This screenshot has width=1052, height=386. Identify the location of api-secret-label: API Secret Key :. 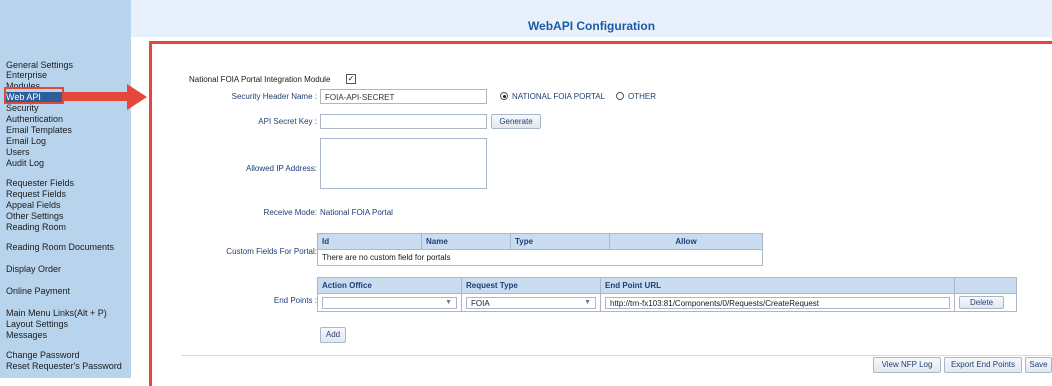
(287, 121).